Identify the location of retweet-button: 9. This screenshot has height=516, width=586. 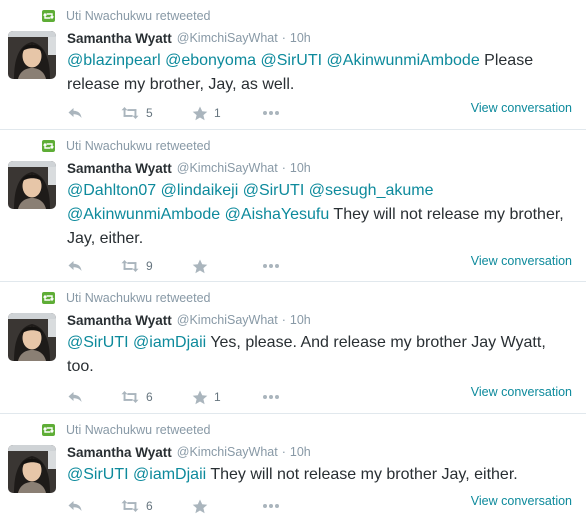
(136, 266).